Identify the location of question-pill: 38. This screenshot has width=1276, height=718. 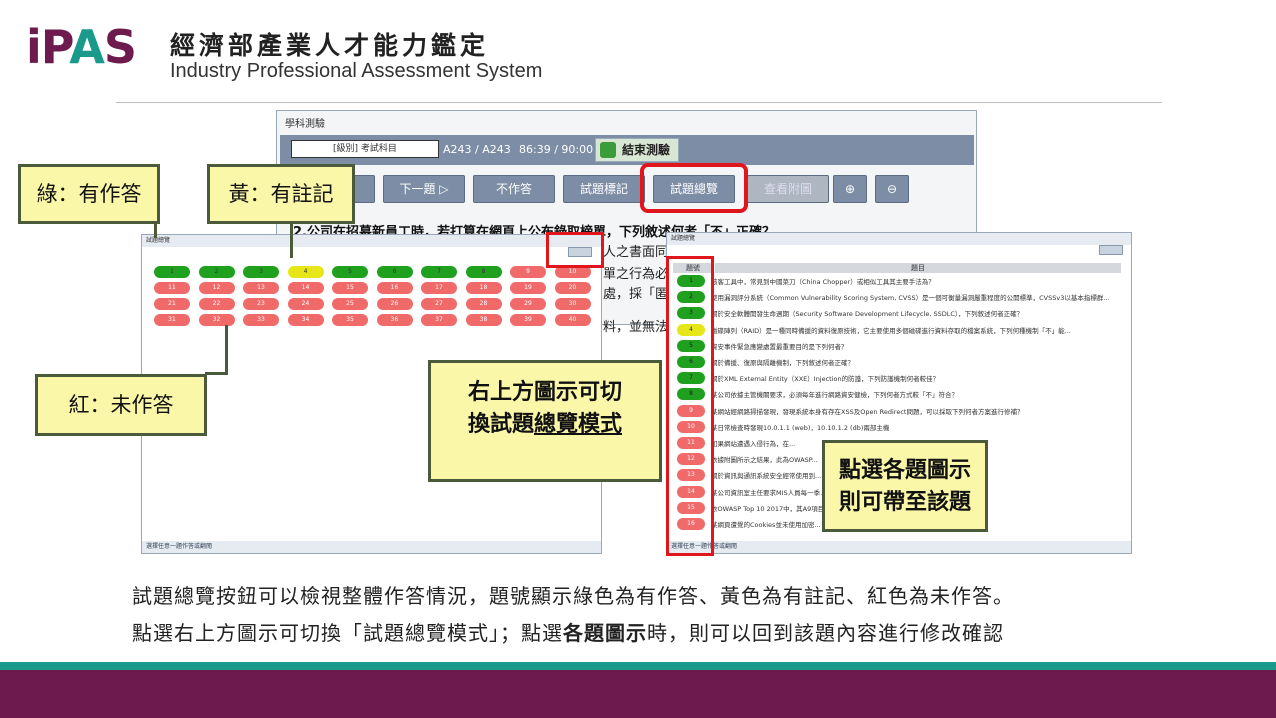
(483, 320).